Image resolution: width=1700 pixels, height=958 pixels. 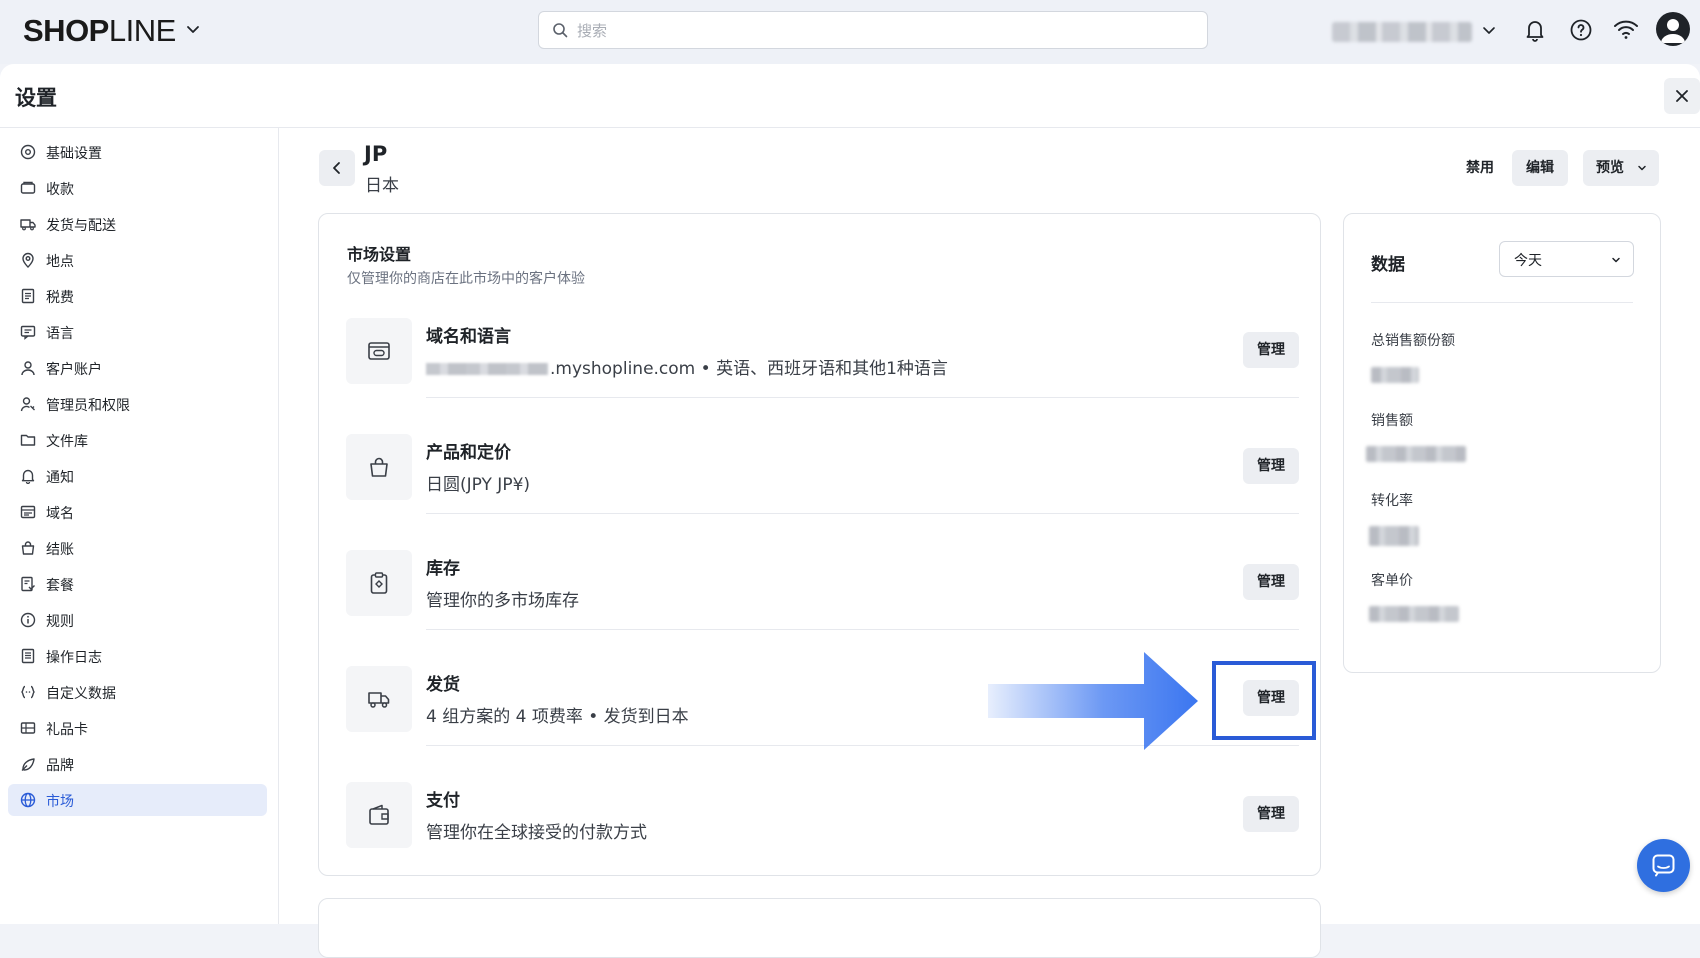 What do you see at coordinates (137, 332) in the screenshot?
I see `sidebar-item-languages: 语言` at bounding box center [137, 332].